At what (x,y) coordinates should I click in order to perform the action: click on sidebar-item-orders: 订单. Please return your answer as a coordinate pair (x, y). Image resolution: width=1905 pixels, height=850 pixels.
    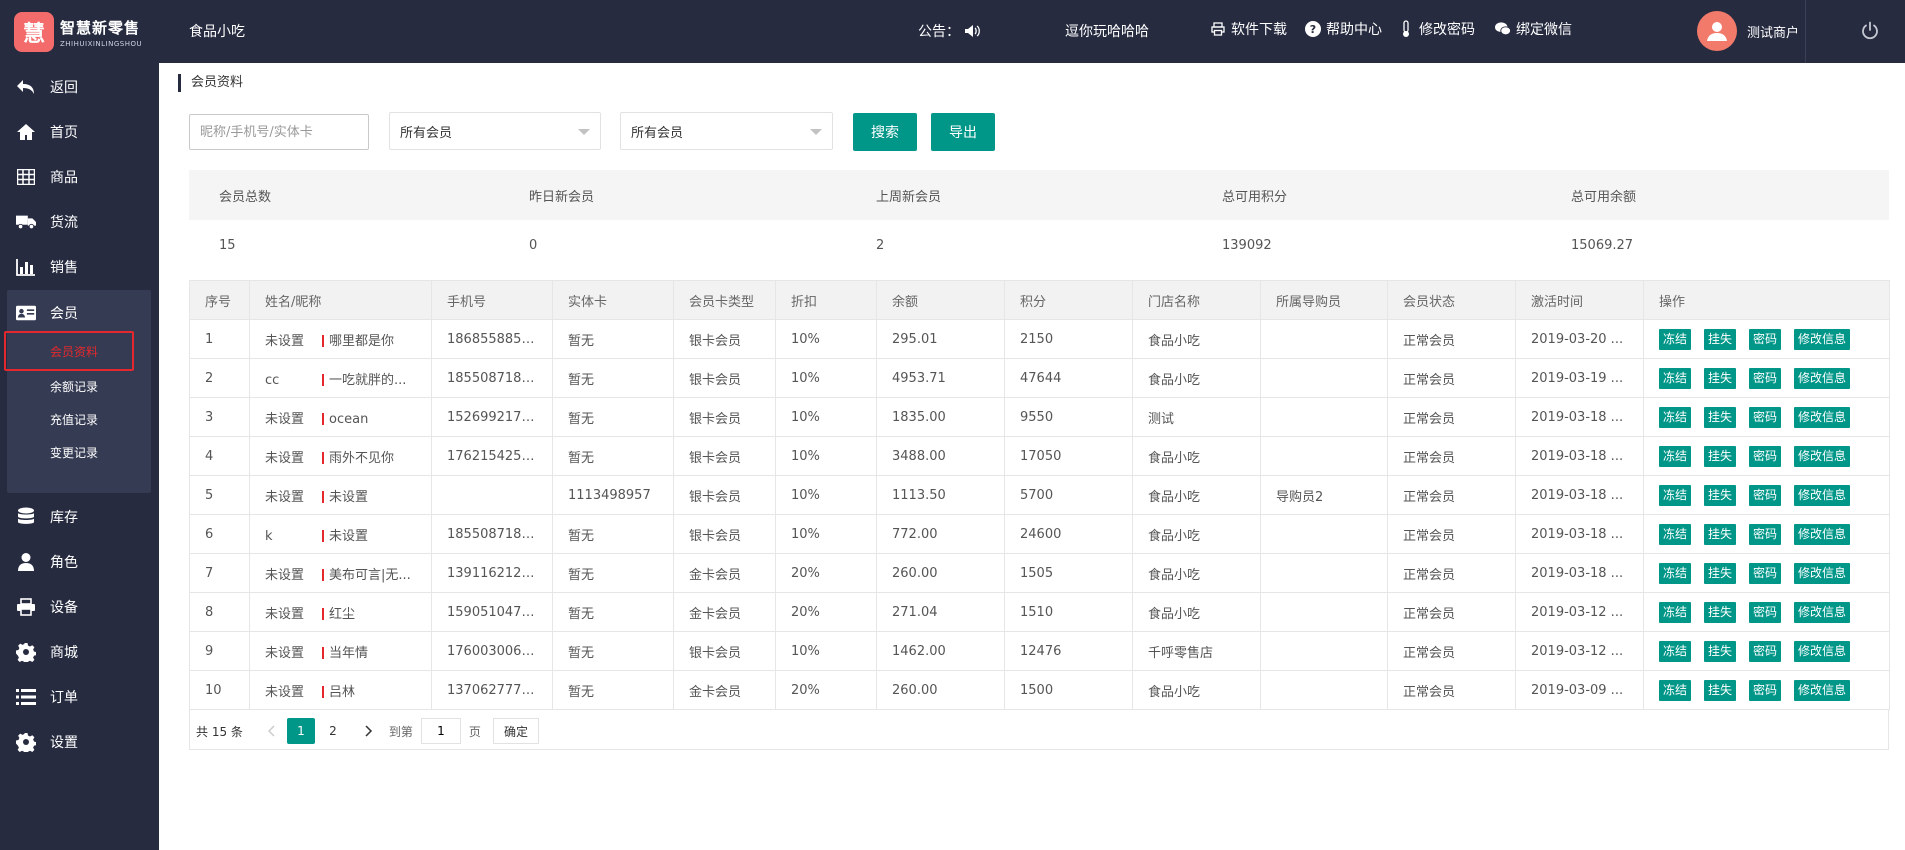
    Looking at the image, I should click on (79, 697).